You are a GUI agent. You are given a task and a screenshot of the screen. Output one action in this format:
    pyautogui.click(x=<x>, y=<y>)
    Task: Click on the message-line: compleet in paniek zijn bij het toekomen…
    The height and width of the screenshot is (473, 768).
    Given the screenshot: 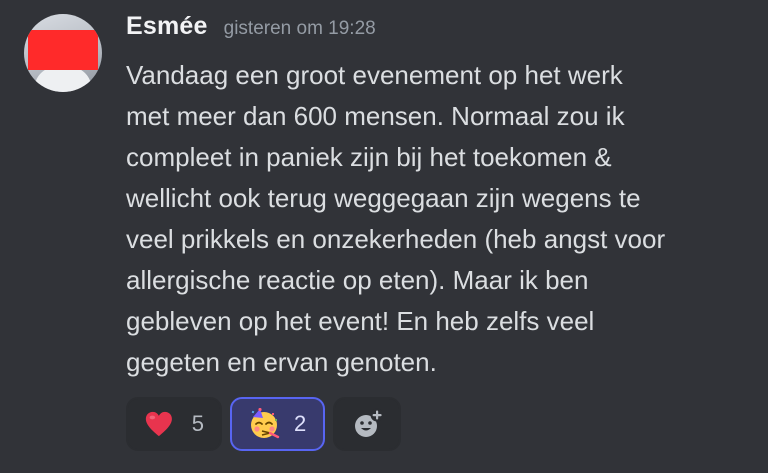 What is the action you would take?
    pyautogui.click(x=369, y=157)
    